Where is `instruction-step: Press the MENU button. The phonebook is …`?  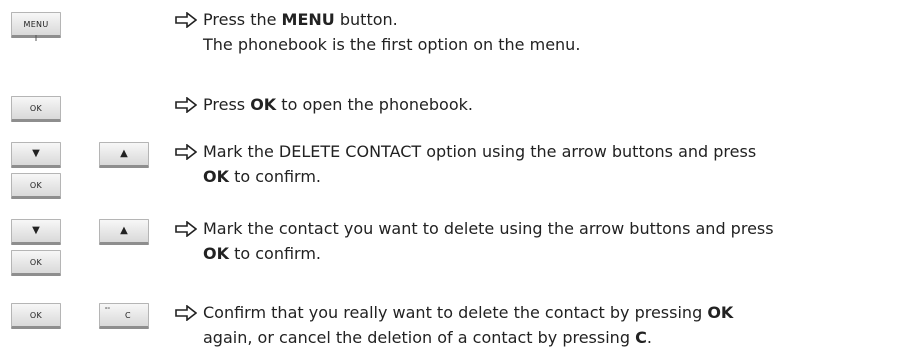 instruction-step: Press the MENU button. The phonebook is … is located at coordinates (537, 32).